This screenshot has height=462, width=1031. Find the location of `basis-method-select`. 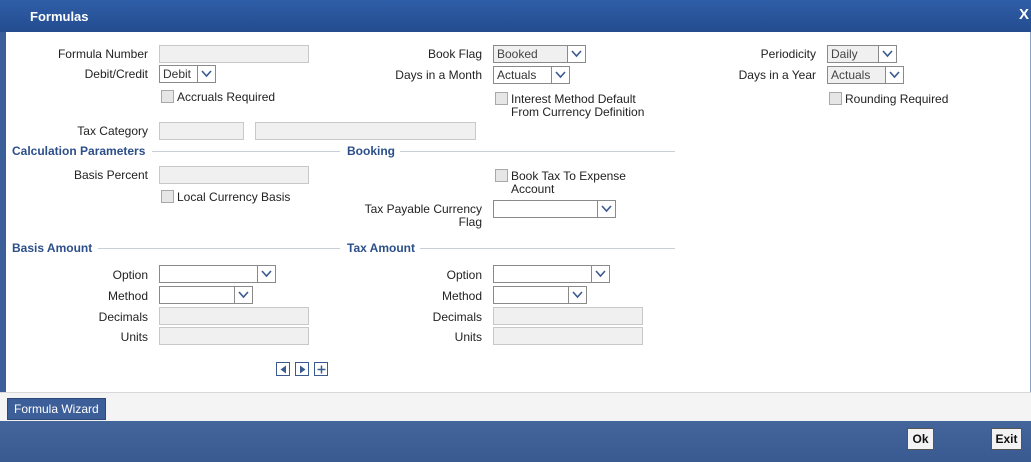

basis-method-select is located at coordinates (206, 295).